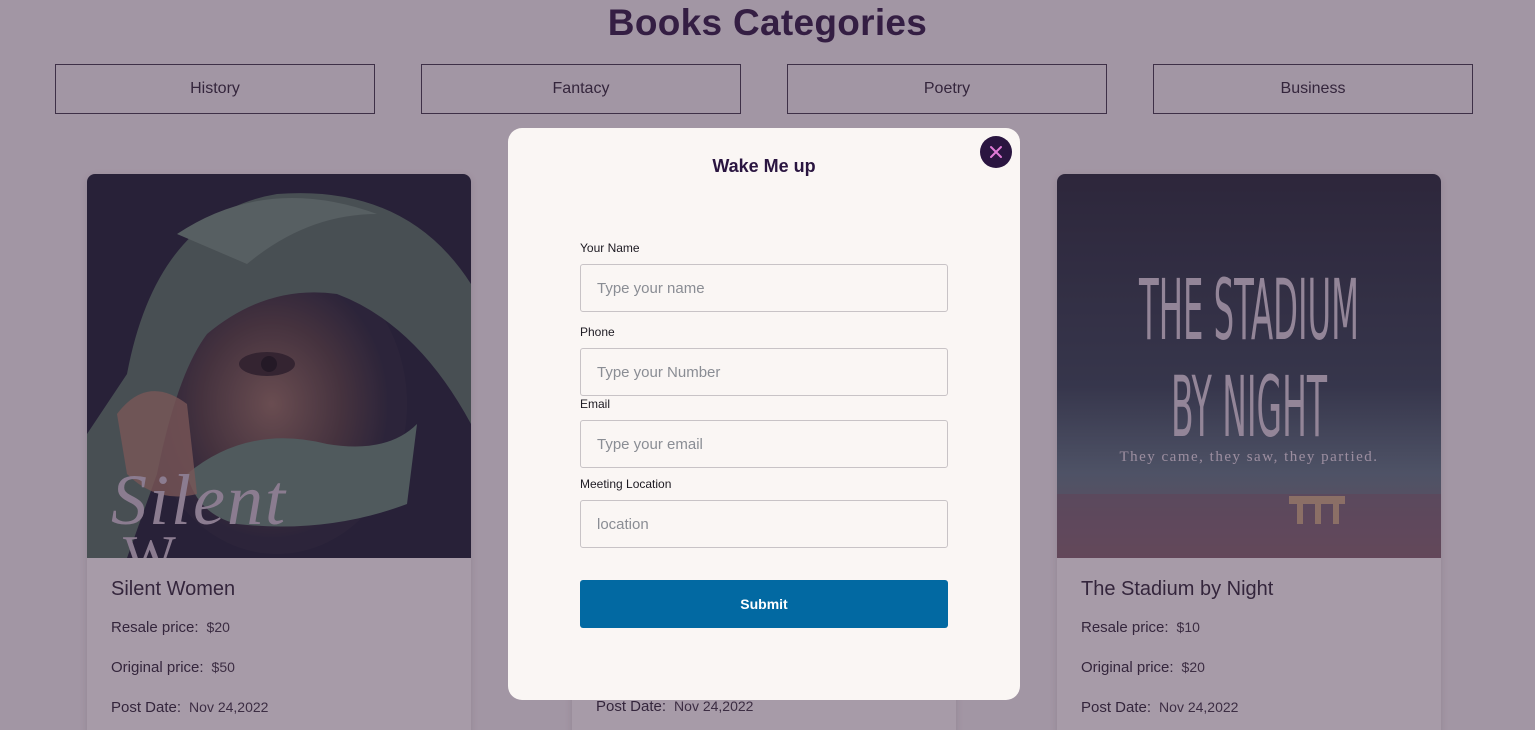  I want to click on email-input, so click(764, 444).